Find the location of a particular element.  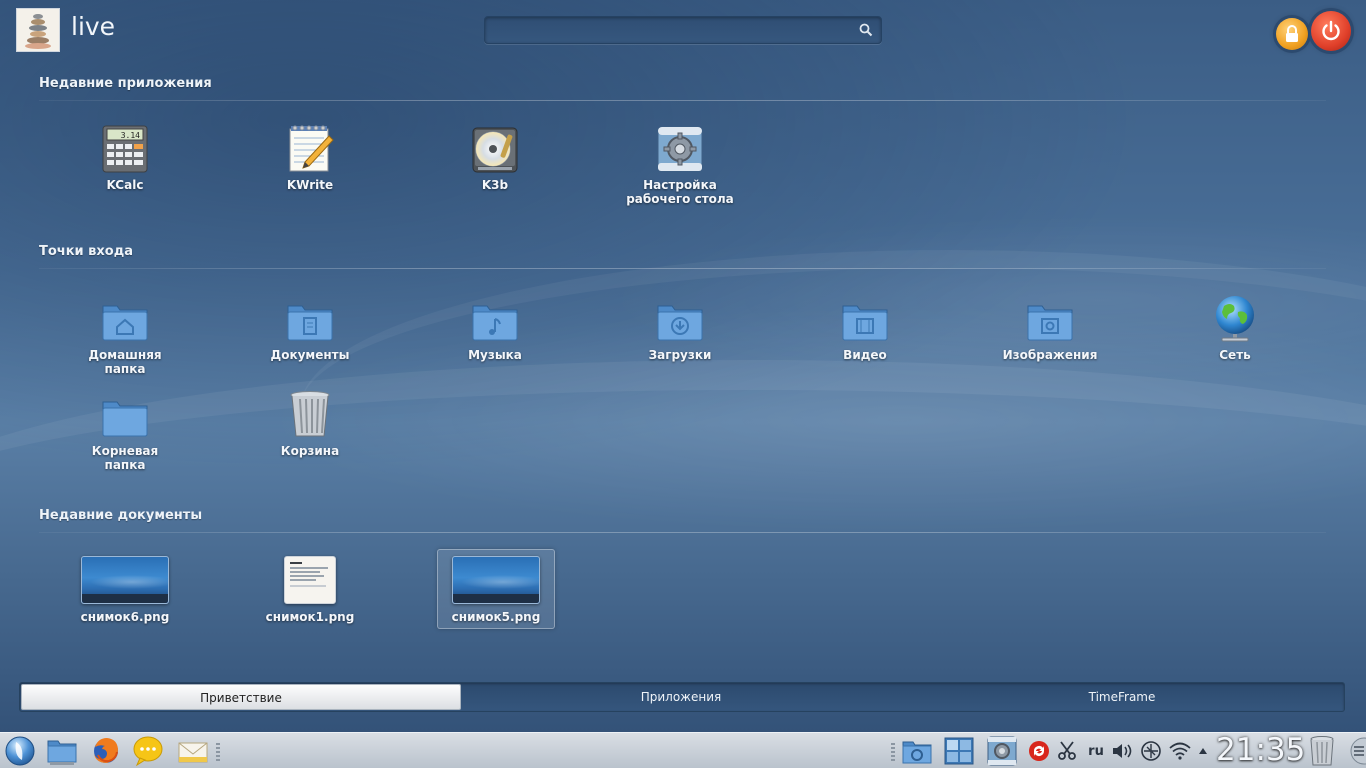

panel-menu-icon is located at coordinates (1358, 751).